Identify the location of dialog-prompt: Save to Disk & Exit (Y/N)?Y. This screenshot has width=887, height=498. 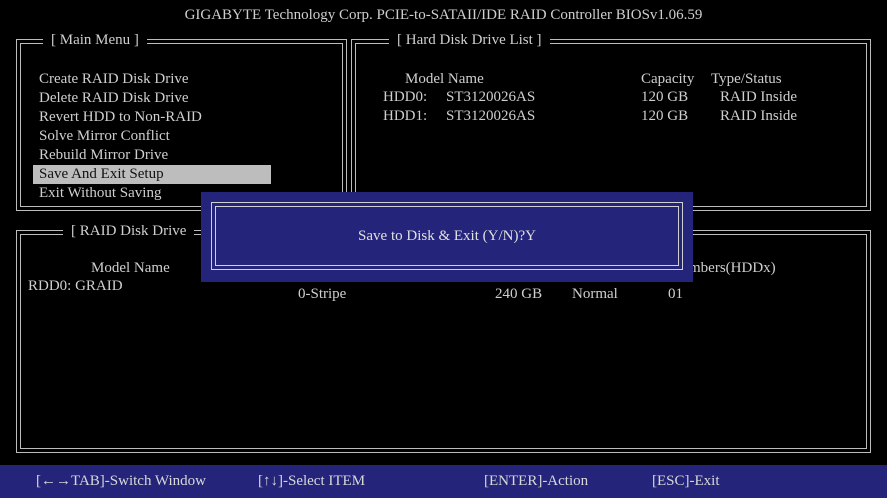
(447, 236).